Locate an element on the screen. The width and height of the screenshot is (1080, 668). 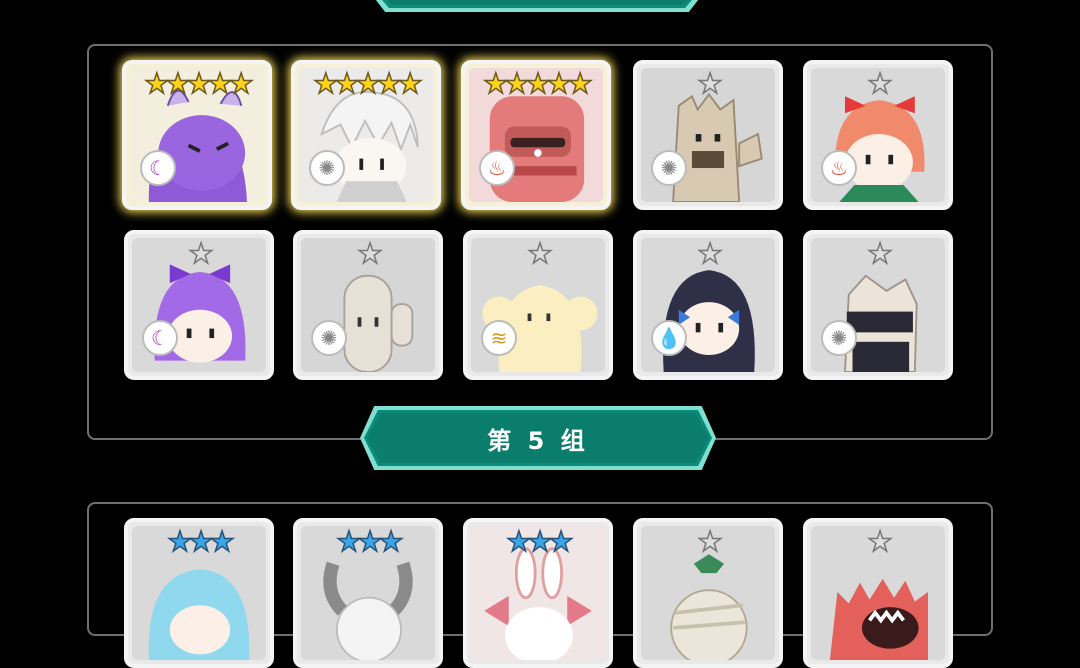
hero-card-cactus: ★ ✺ is located at coordinates (368, 305).